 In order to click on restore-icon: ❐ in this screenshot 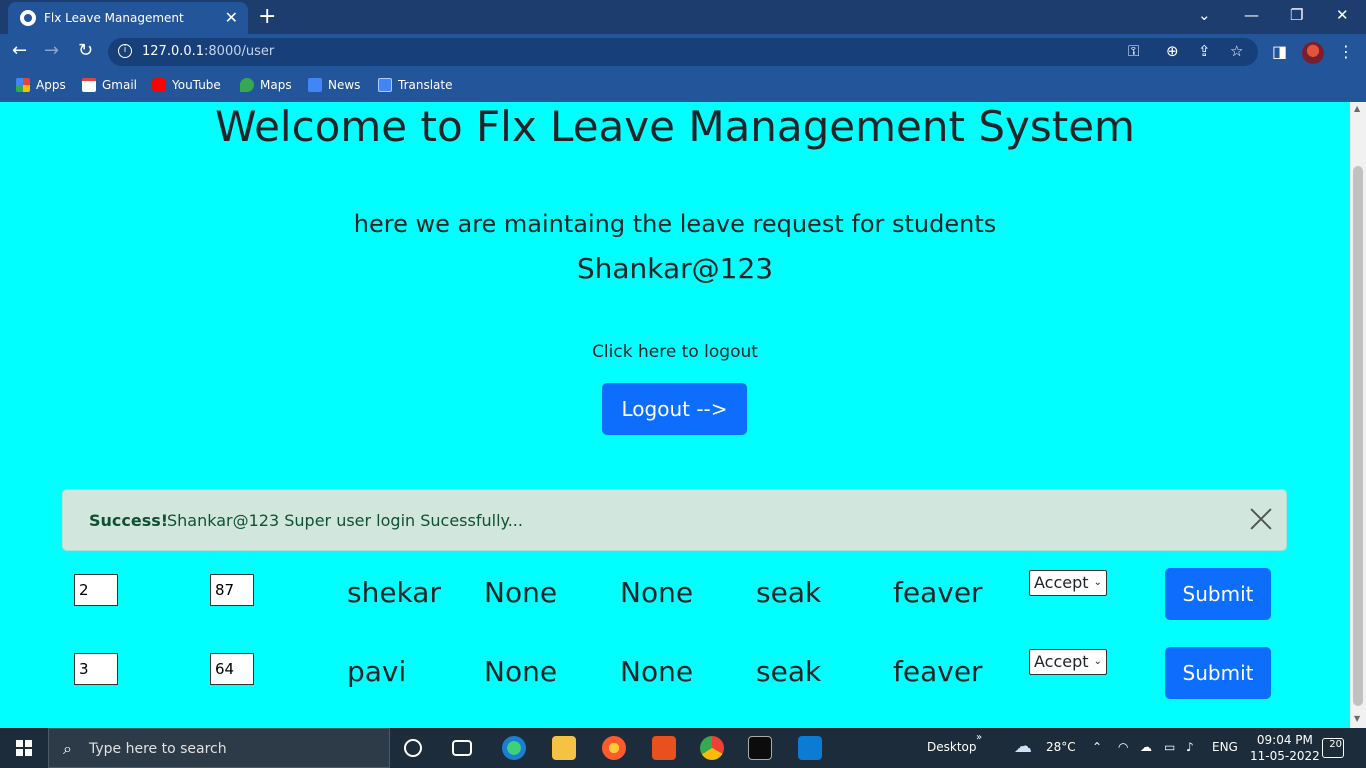, I will do `click(1296, 15)`.